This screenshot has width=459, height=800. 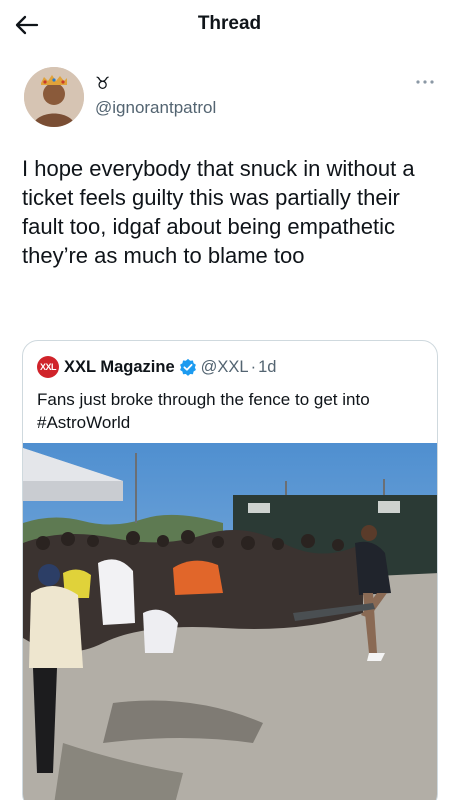 What do you see at coordinates (102, 84) in the screenshot?
I see `author-name: ♉` at bounding box center [102, 84].